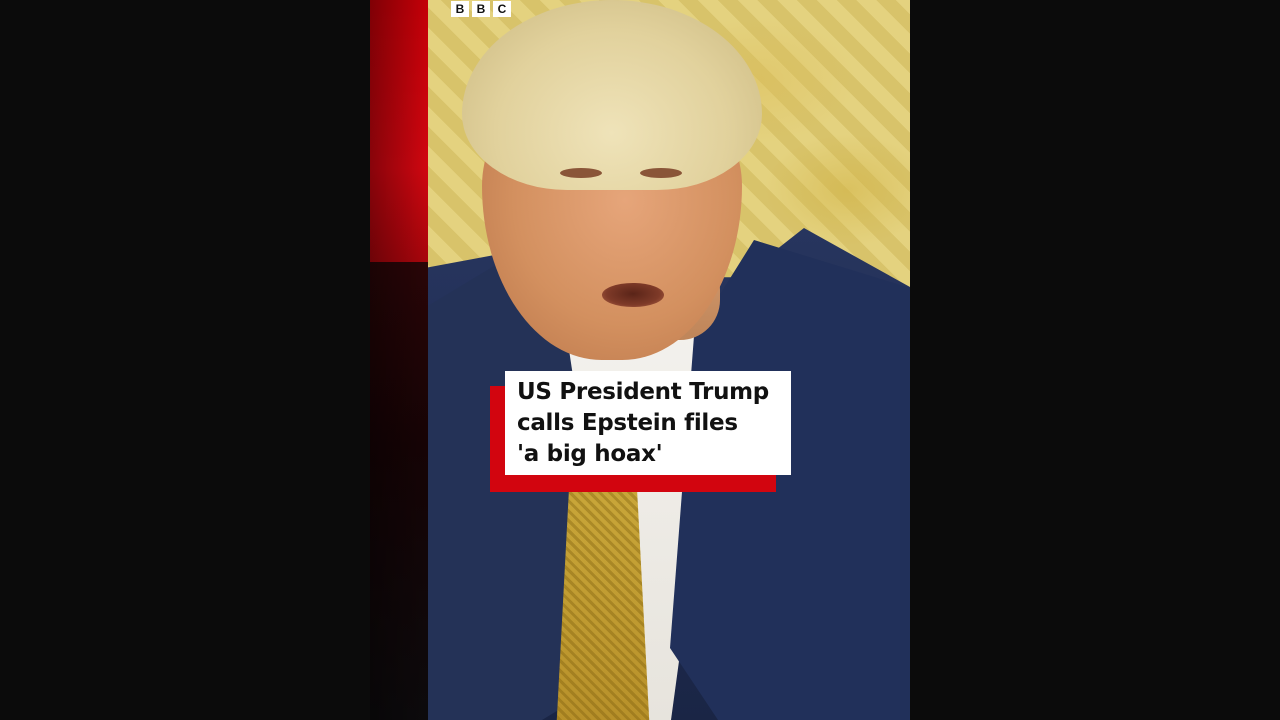 Image resolution: width=1280 pixels, height=720 pixels. What do you see at coordinates (643, 392) in the screenshot?
I see `caption-line-1: US President Trump` at bounding box center [643, 392].